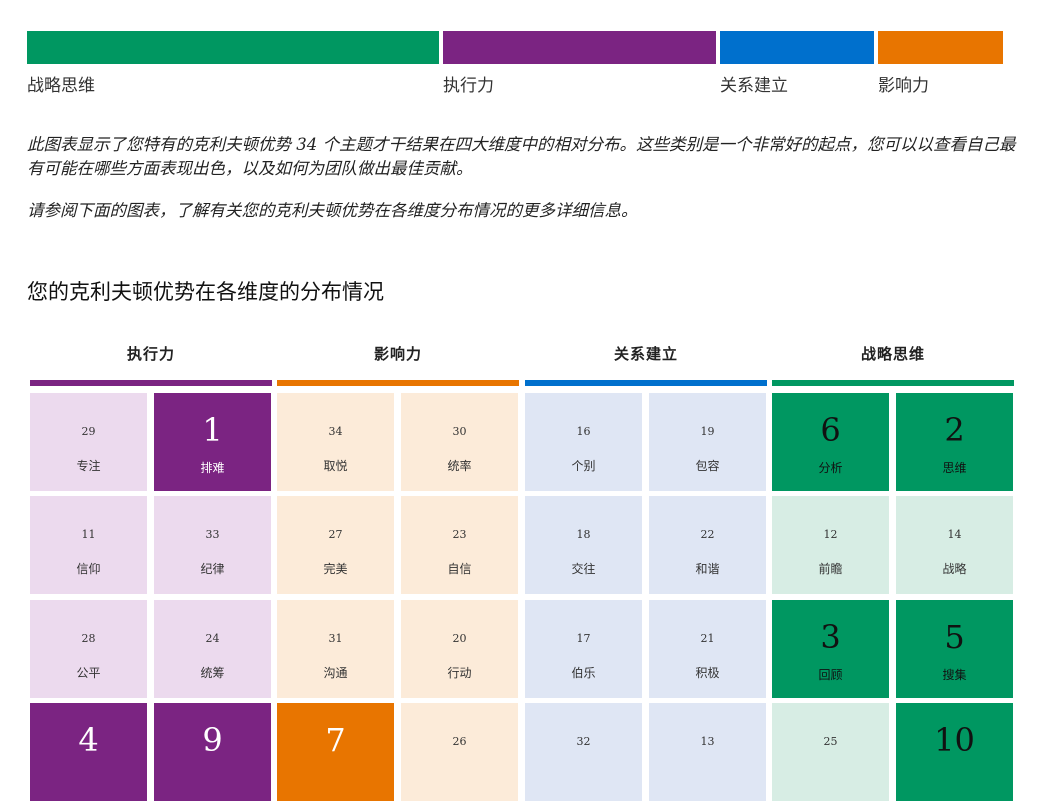 This screenshot has height=801, width=1044. What do you see at coordinates (830, 637) in the screenshot?
I see `theme-rank: 3` at bounding box center [830, 637].